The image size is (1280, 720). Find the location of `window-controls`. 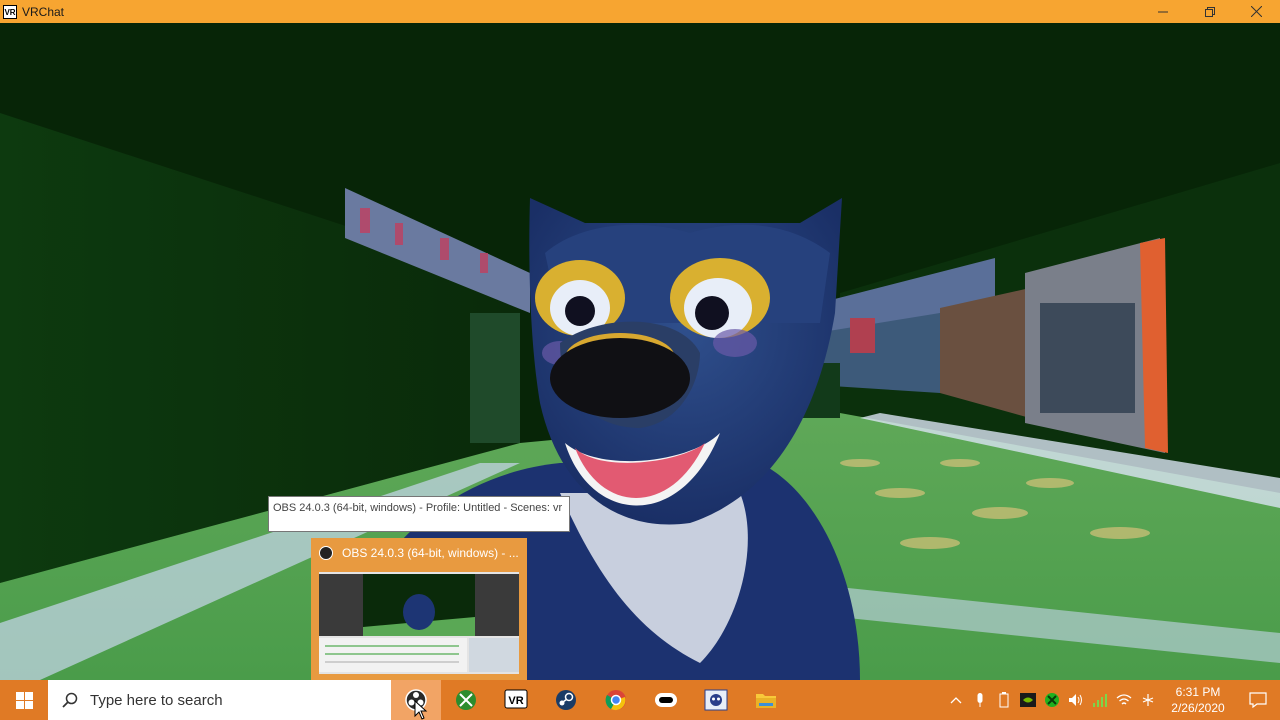

window-controls is located at coordinates (1209, 11).